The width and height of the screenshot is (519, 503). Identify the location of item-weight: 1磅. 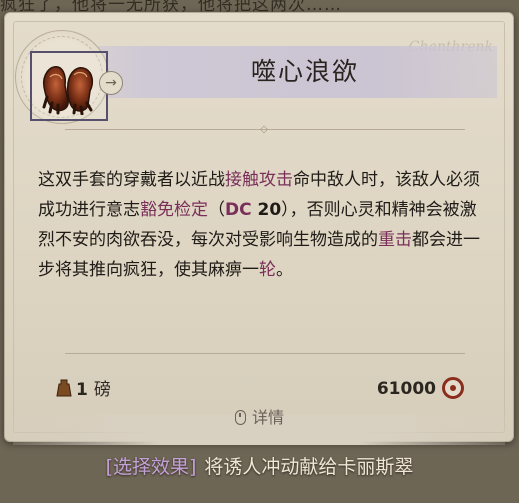
(83, 390).